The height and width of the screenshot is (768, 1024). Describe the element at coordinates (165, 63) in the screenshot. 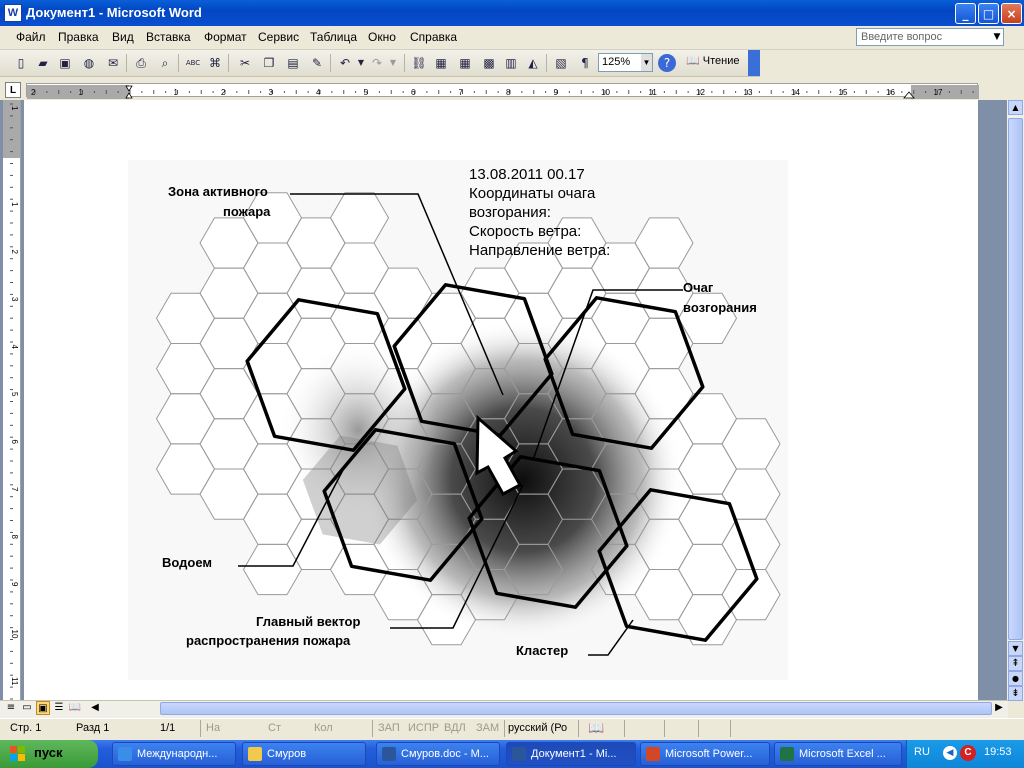

I see `print-preview-icon: ⌕` at that location.